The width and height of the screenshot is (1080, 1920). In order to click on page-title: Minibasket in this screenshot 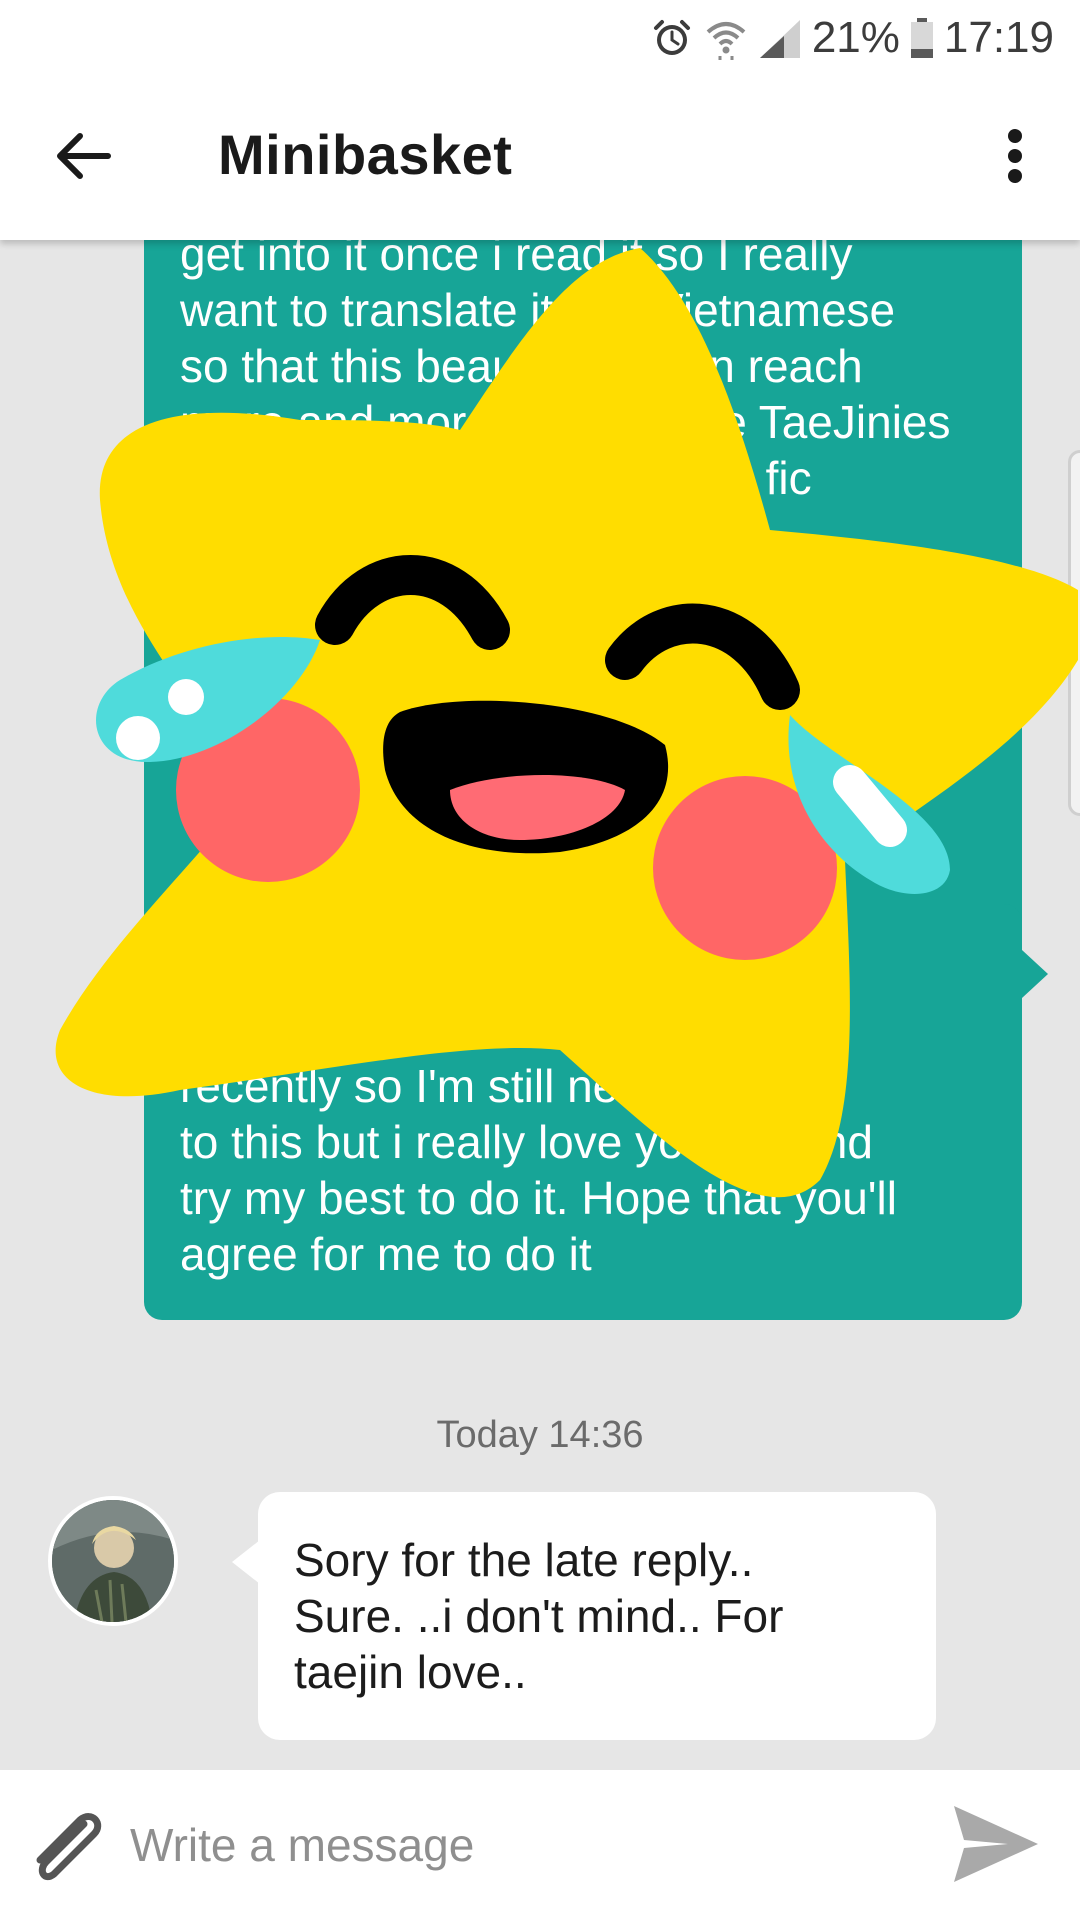, I will do `click(365, 154)`.